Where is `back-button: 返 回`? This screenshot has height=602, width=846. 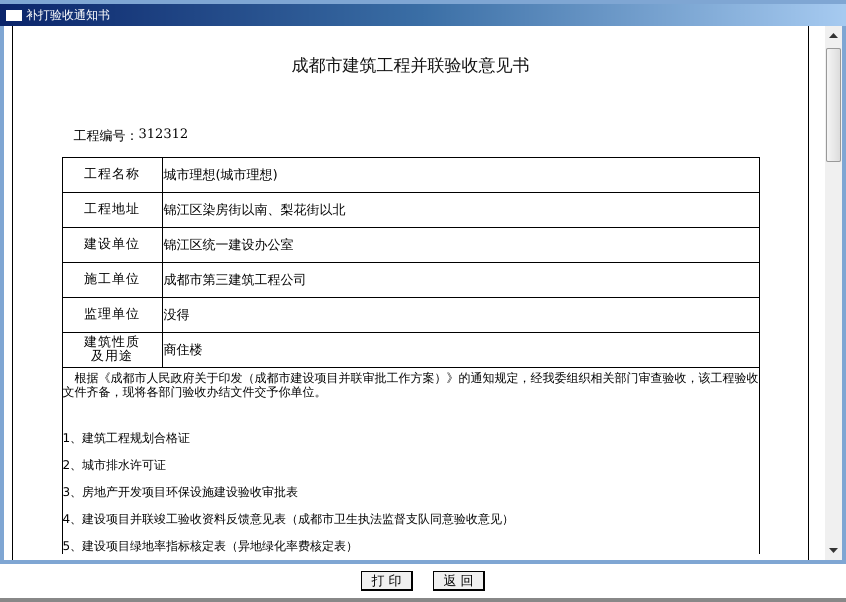
back-button: 返 回 is located at coordinates (459, 581).